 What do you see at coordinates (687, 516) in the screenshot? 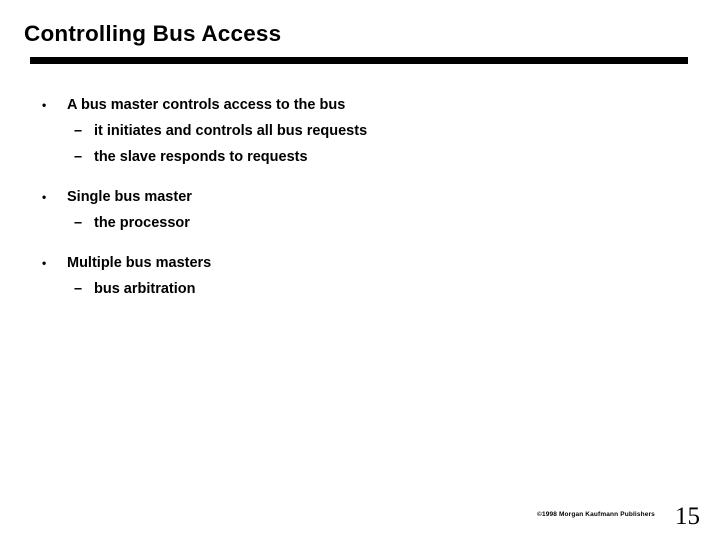
I see `page-number: 15` at bounding box center [687, 516].